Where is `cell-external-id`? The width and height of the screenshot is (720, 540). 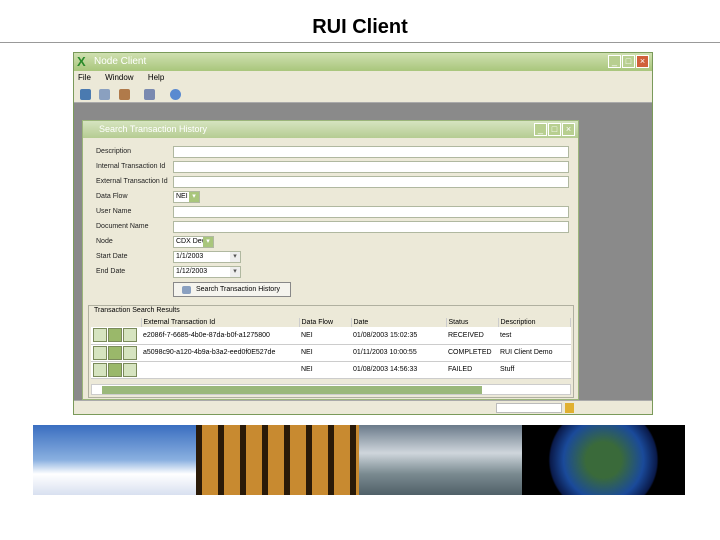
cell-external-id is located at coordinates (220, 370).